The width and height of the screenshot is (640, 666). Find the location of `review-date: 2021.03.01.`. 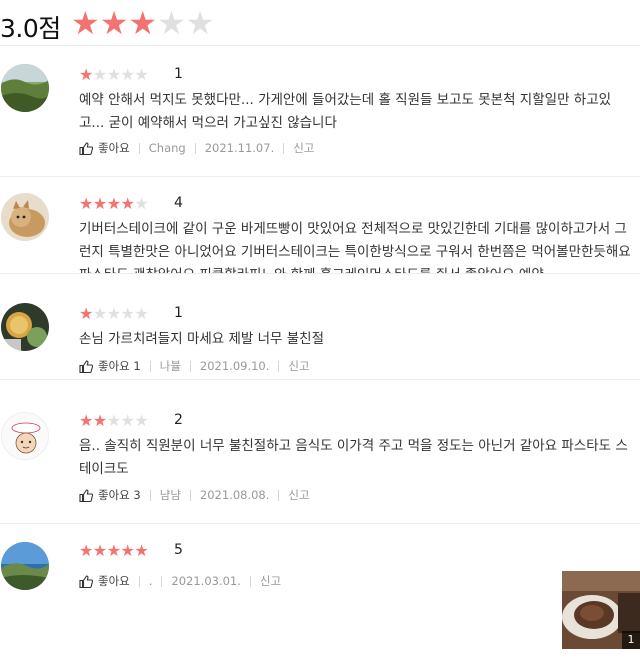

review-date: 2021.03.01. is located at coordinates (206, 581).